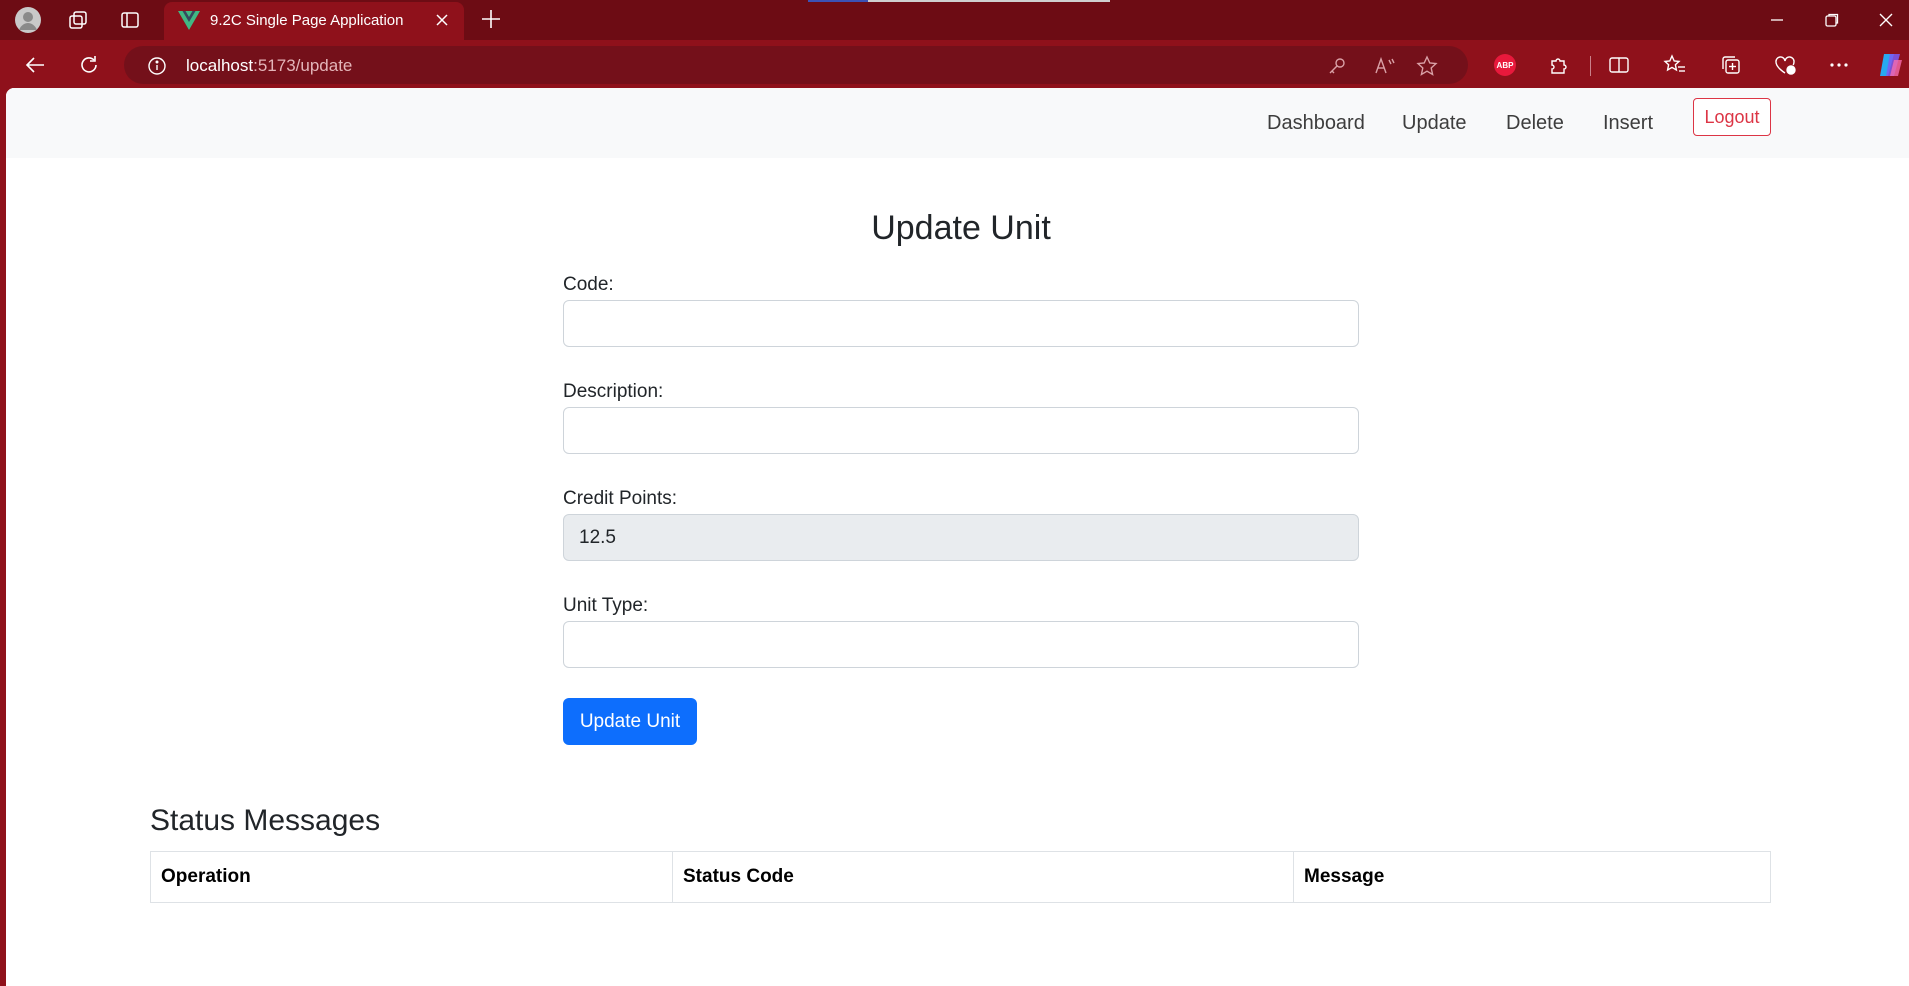 This screenshot has width=1909, height=986. What do you see at coordinates (412, 877) in the screenshot?
I see `column-header-operation: Operation` at bounding box center [412, 877].